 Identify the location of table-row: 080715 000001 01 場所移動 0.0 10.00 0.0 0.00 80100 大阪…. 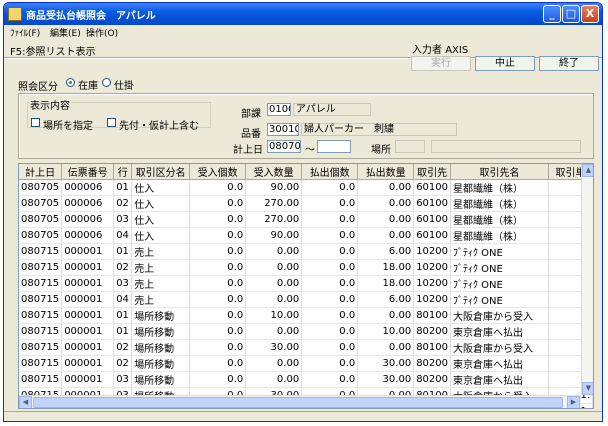
(306, 315).